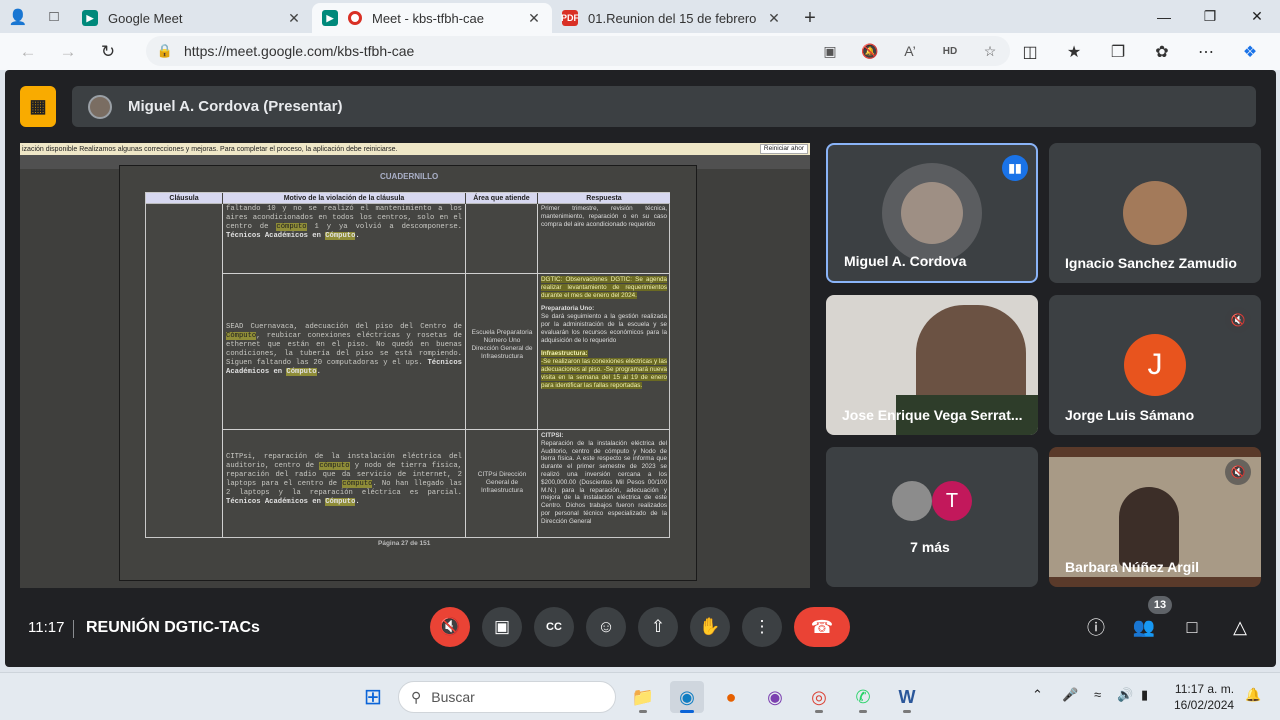  Describe the element at coordinates (907, 697) in the screenshot. I see `word-icon: W` at that location.